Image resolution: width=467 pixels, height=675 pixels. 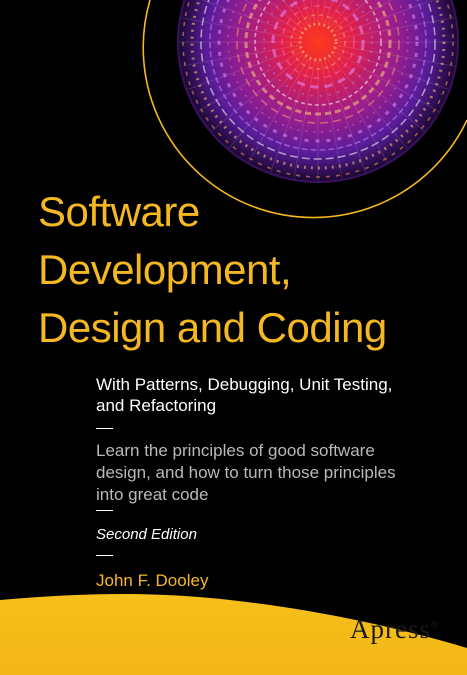 I want to click on title-line-1: Software, so click(x=119, y=211).